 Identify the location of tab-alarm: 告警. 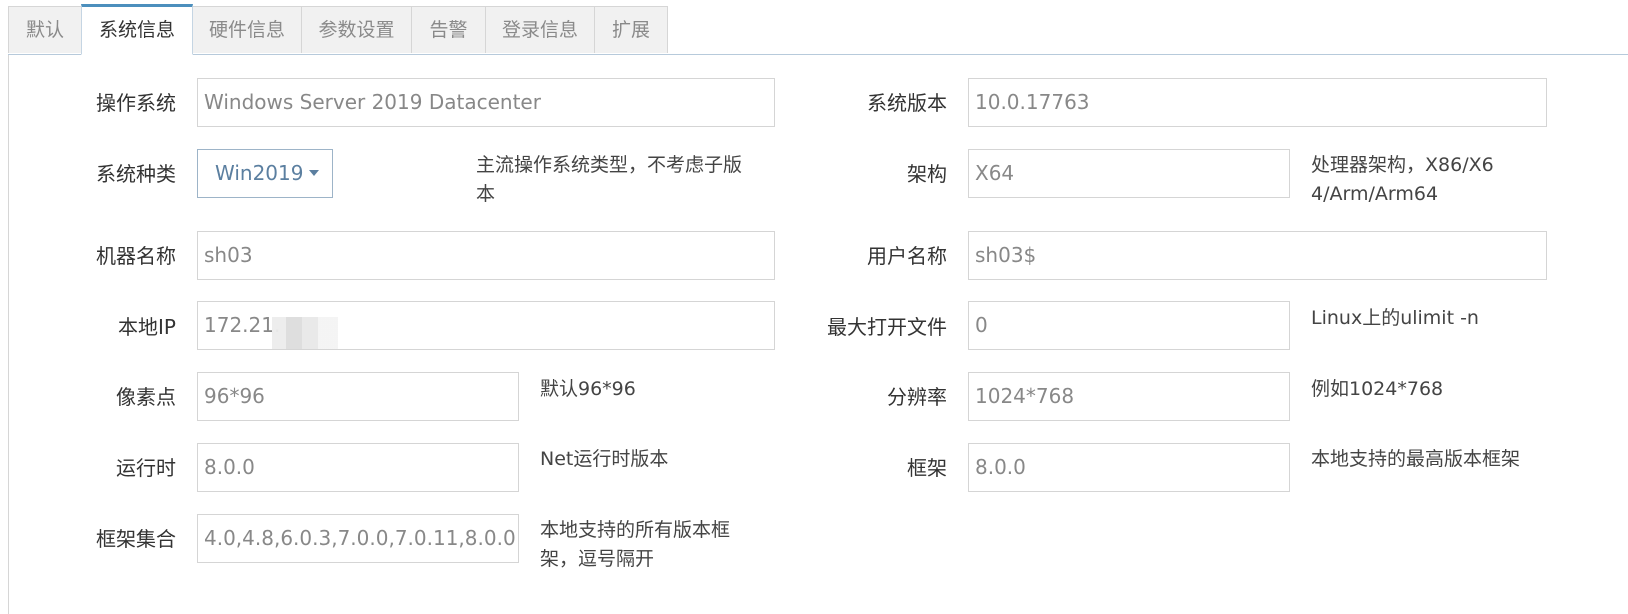
(448, 29).